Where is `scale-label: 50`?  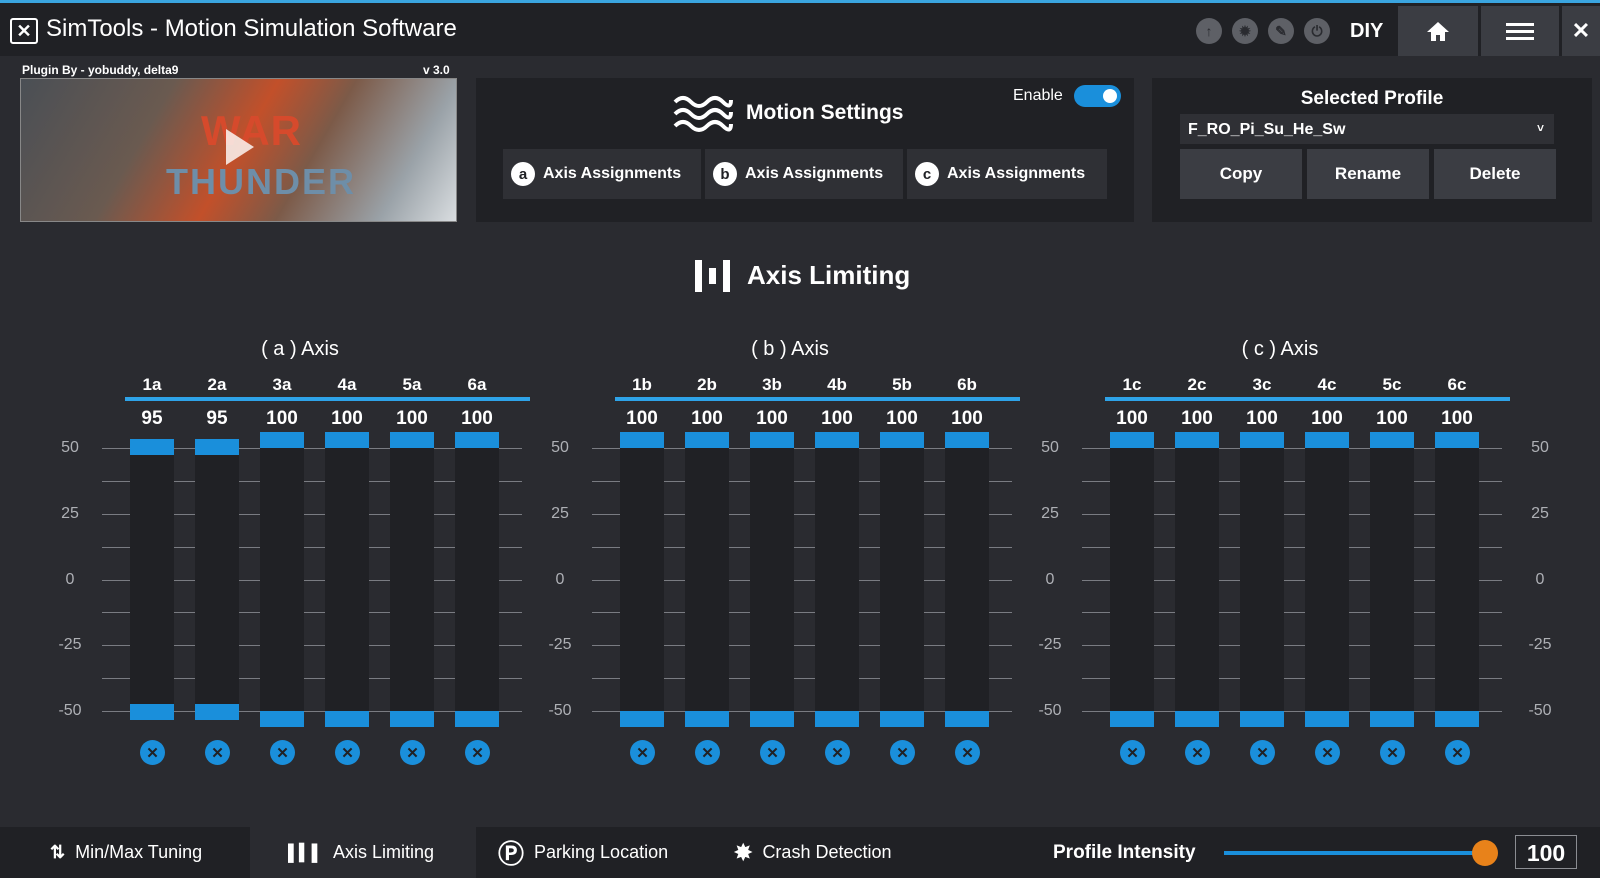 scale-label: 50 is located at coordinates (1540, 447).